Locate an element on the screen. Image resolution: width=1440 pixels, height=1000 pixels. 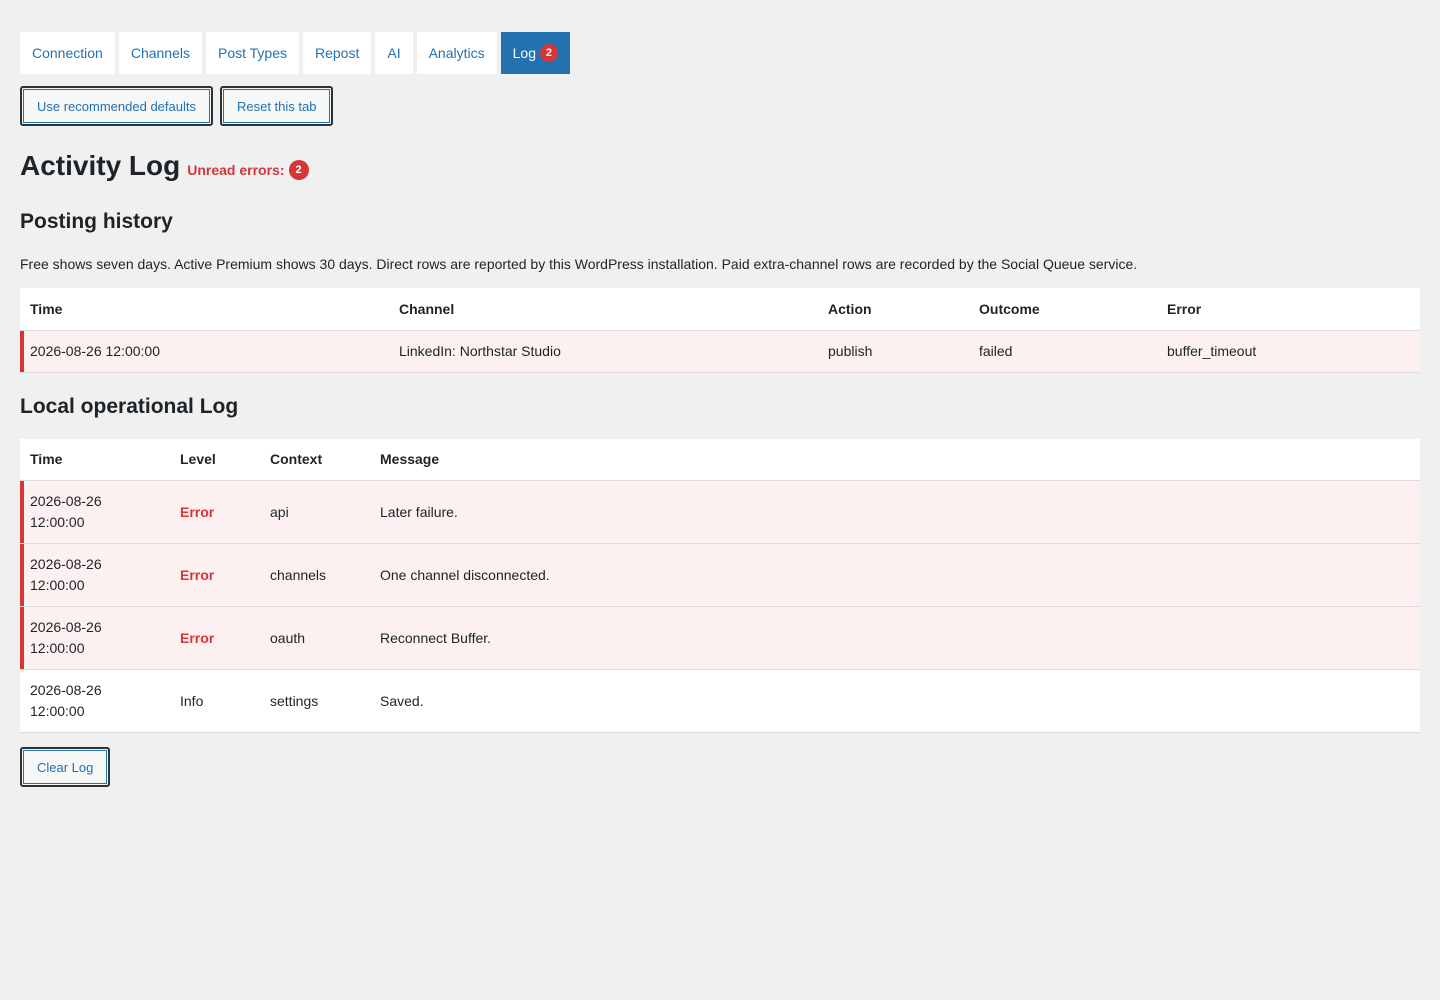
tab-label: Repost is located at coordinates (337, 53).